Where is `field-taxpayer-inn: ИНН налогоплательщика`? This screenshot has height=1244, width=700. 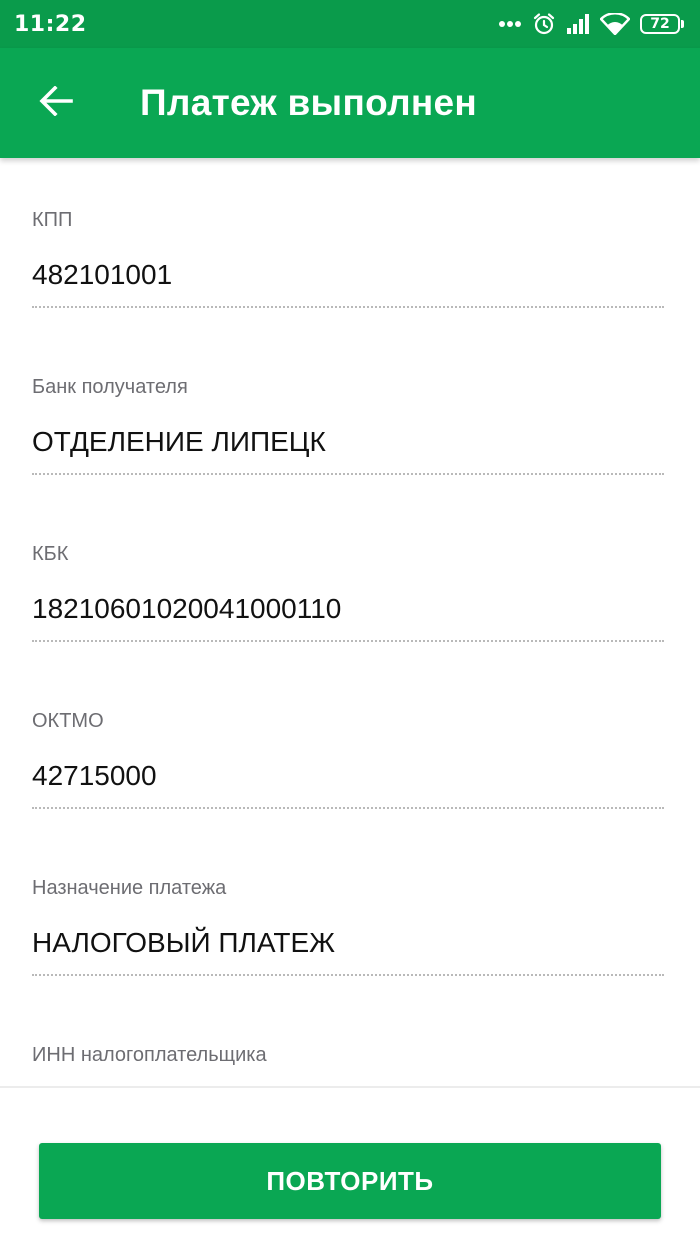
field-taxpayer-inn: ИНН налогоплательщика is located at coordinates (348, 1055).